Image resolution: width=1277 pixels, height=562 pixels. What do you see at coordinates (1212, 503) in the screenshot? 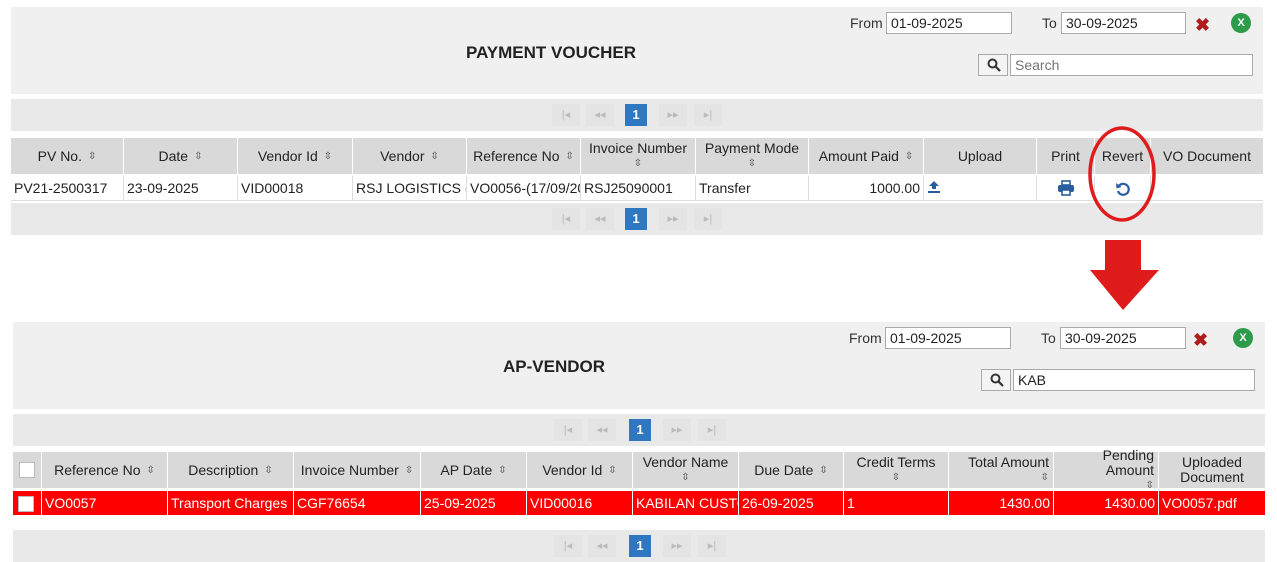
I see `ap-cell-uploaded-document: VO0057.pdf` at bounding box center [1212, 503].